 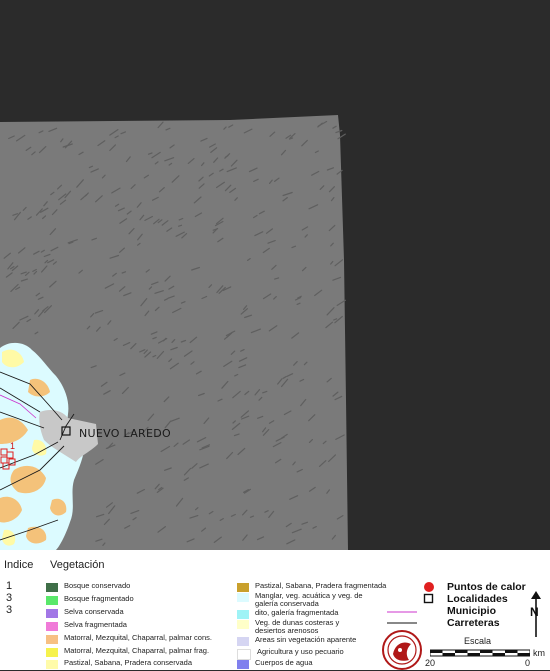 What do you see at coordinates (284, 662) in the screenshot?
I see `legend-label: Cuerpos de agua` at bounding box center [284, 662].